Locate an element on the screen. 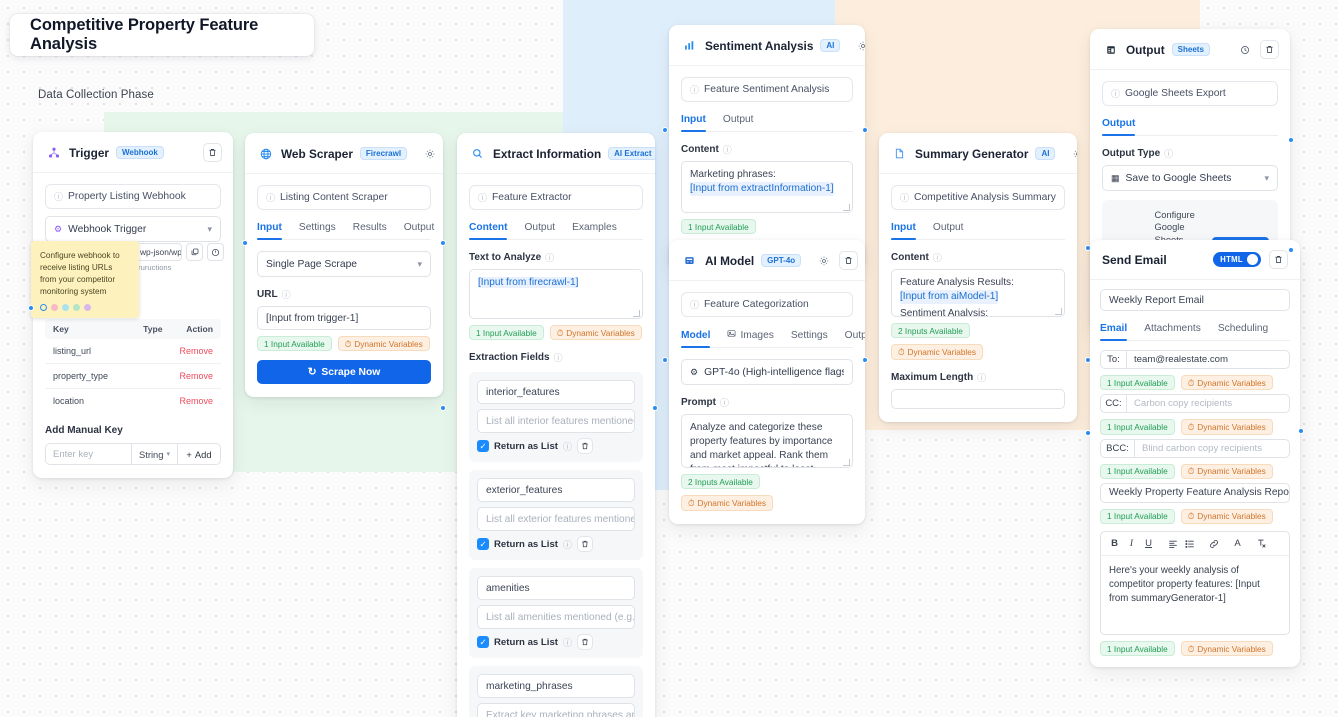 The height and width of the screenshot is (717, 1338). port-extract-in is located at coordinates (443, 408).